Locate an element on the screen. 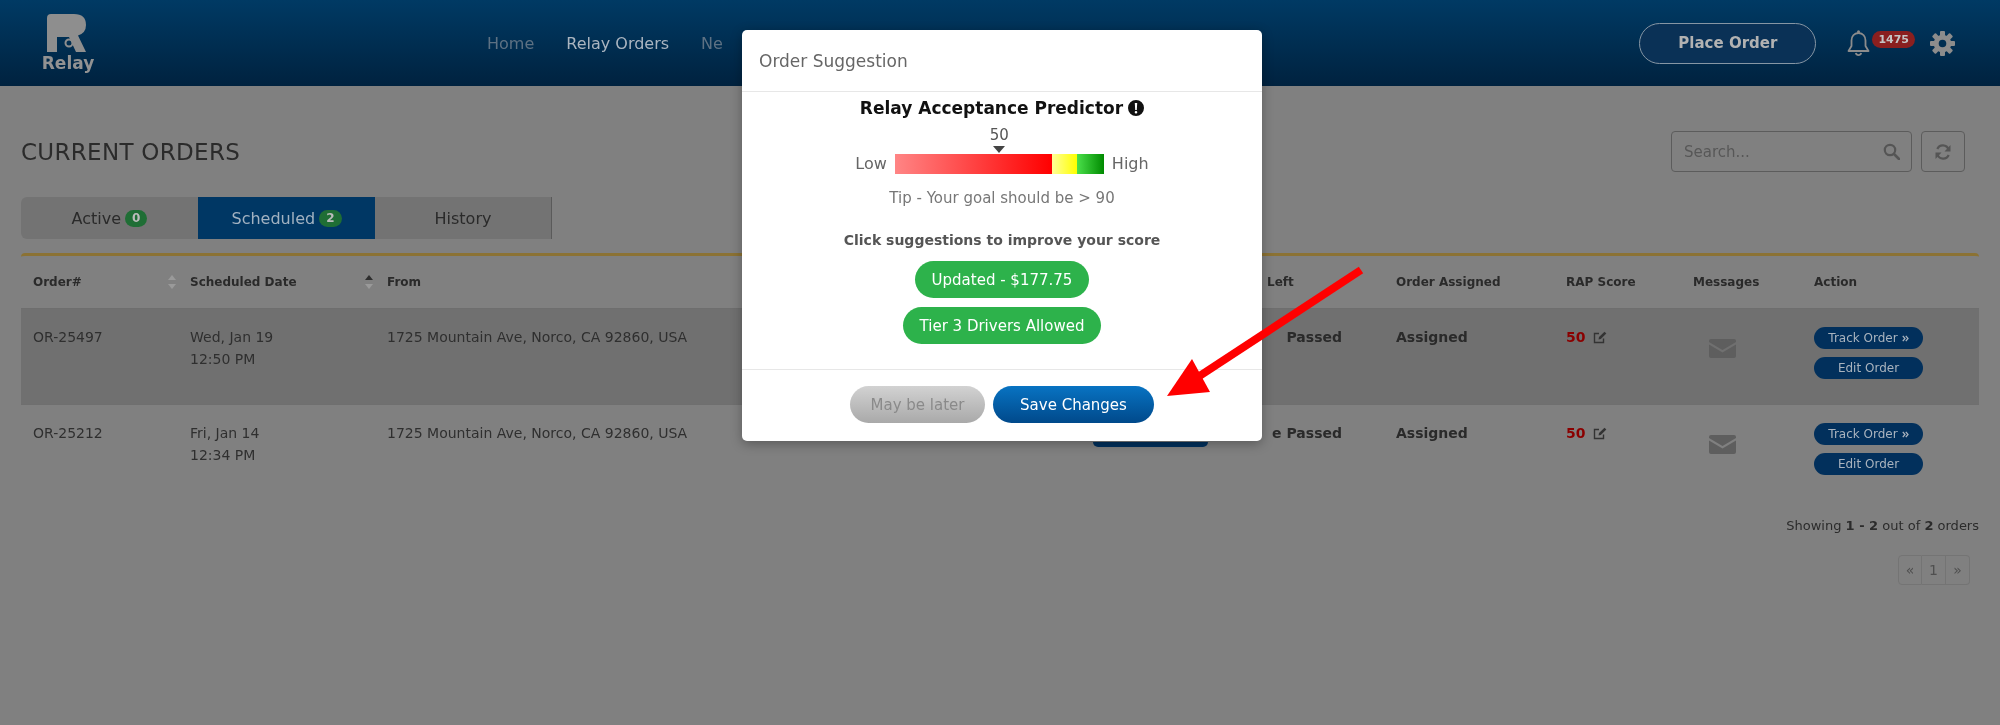 This screenshot has width=2000, height=725. suggestions-prompt: Click suggestions to improve your score is located at coordinates (1002, 240).